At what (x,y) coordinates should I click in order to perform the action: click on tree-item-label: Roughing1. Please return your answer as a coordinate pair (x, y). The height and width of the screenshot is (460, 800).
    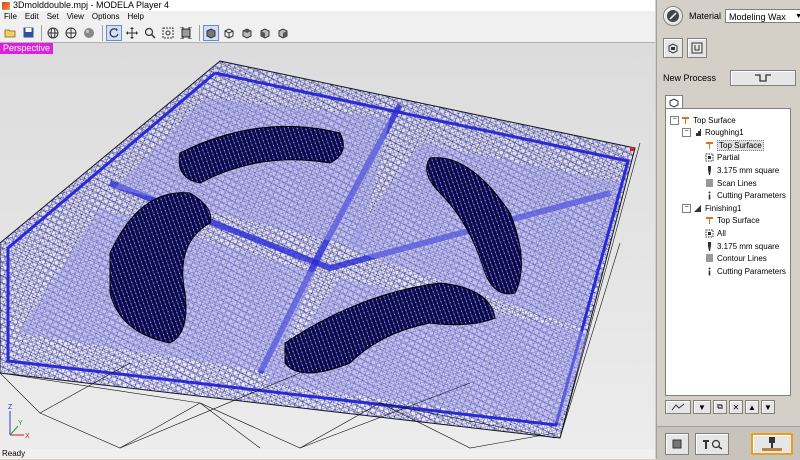
    Looking at the image, I should click on (724, 133).